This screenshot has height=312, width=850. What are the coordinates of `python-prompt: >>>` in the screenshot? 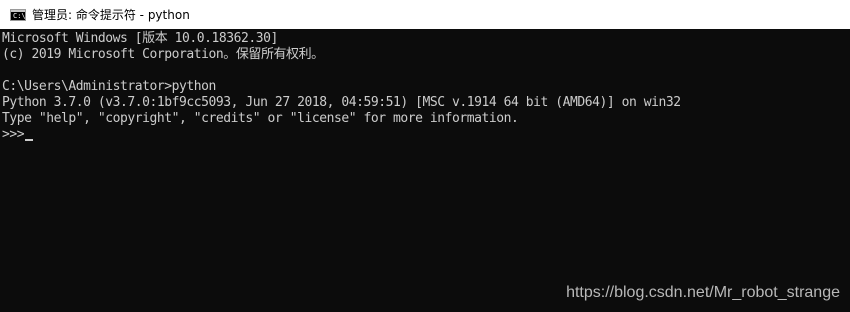 It's located at (13, 134).